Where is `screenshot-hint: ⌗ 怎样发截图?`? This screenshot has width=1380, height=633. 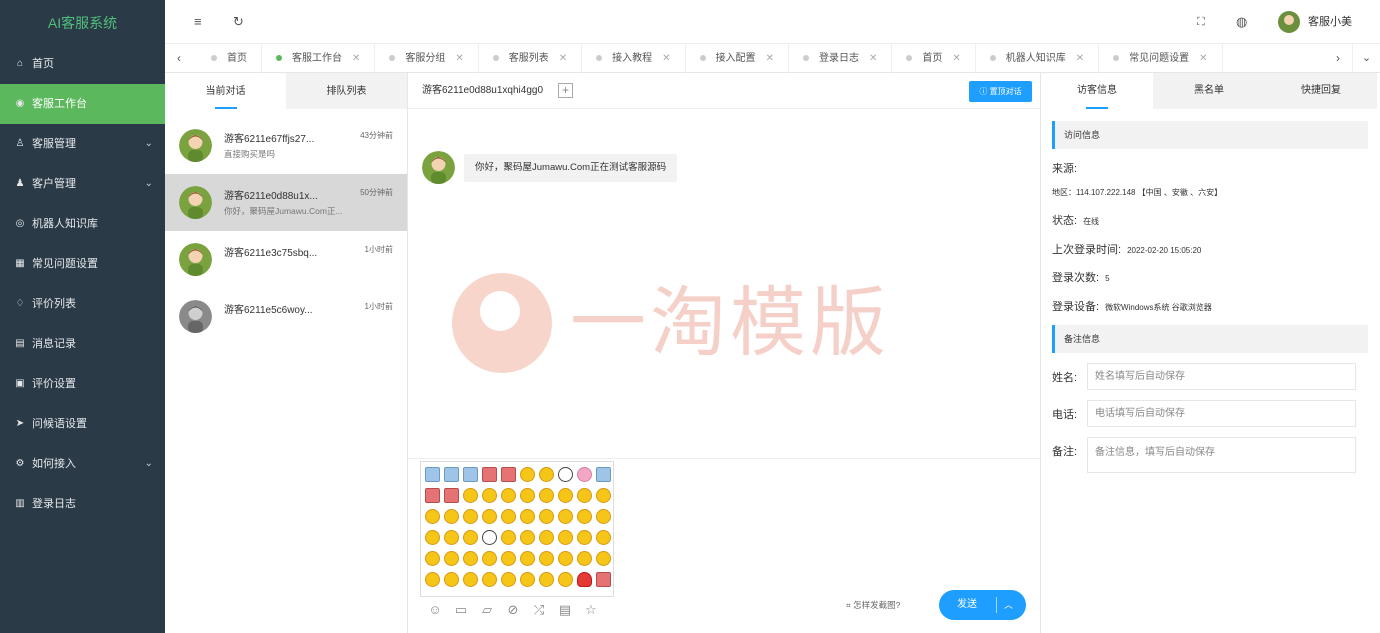 screenshot-hint: ⌗ 怎样发截图? is located at coordinates (873, 605).